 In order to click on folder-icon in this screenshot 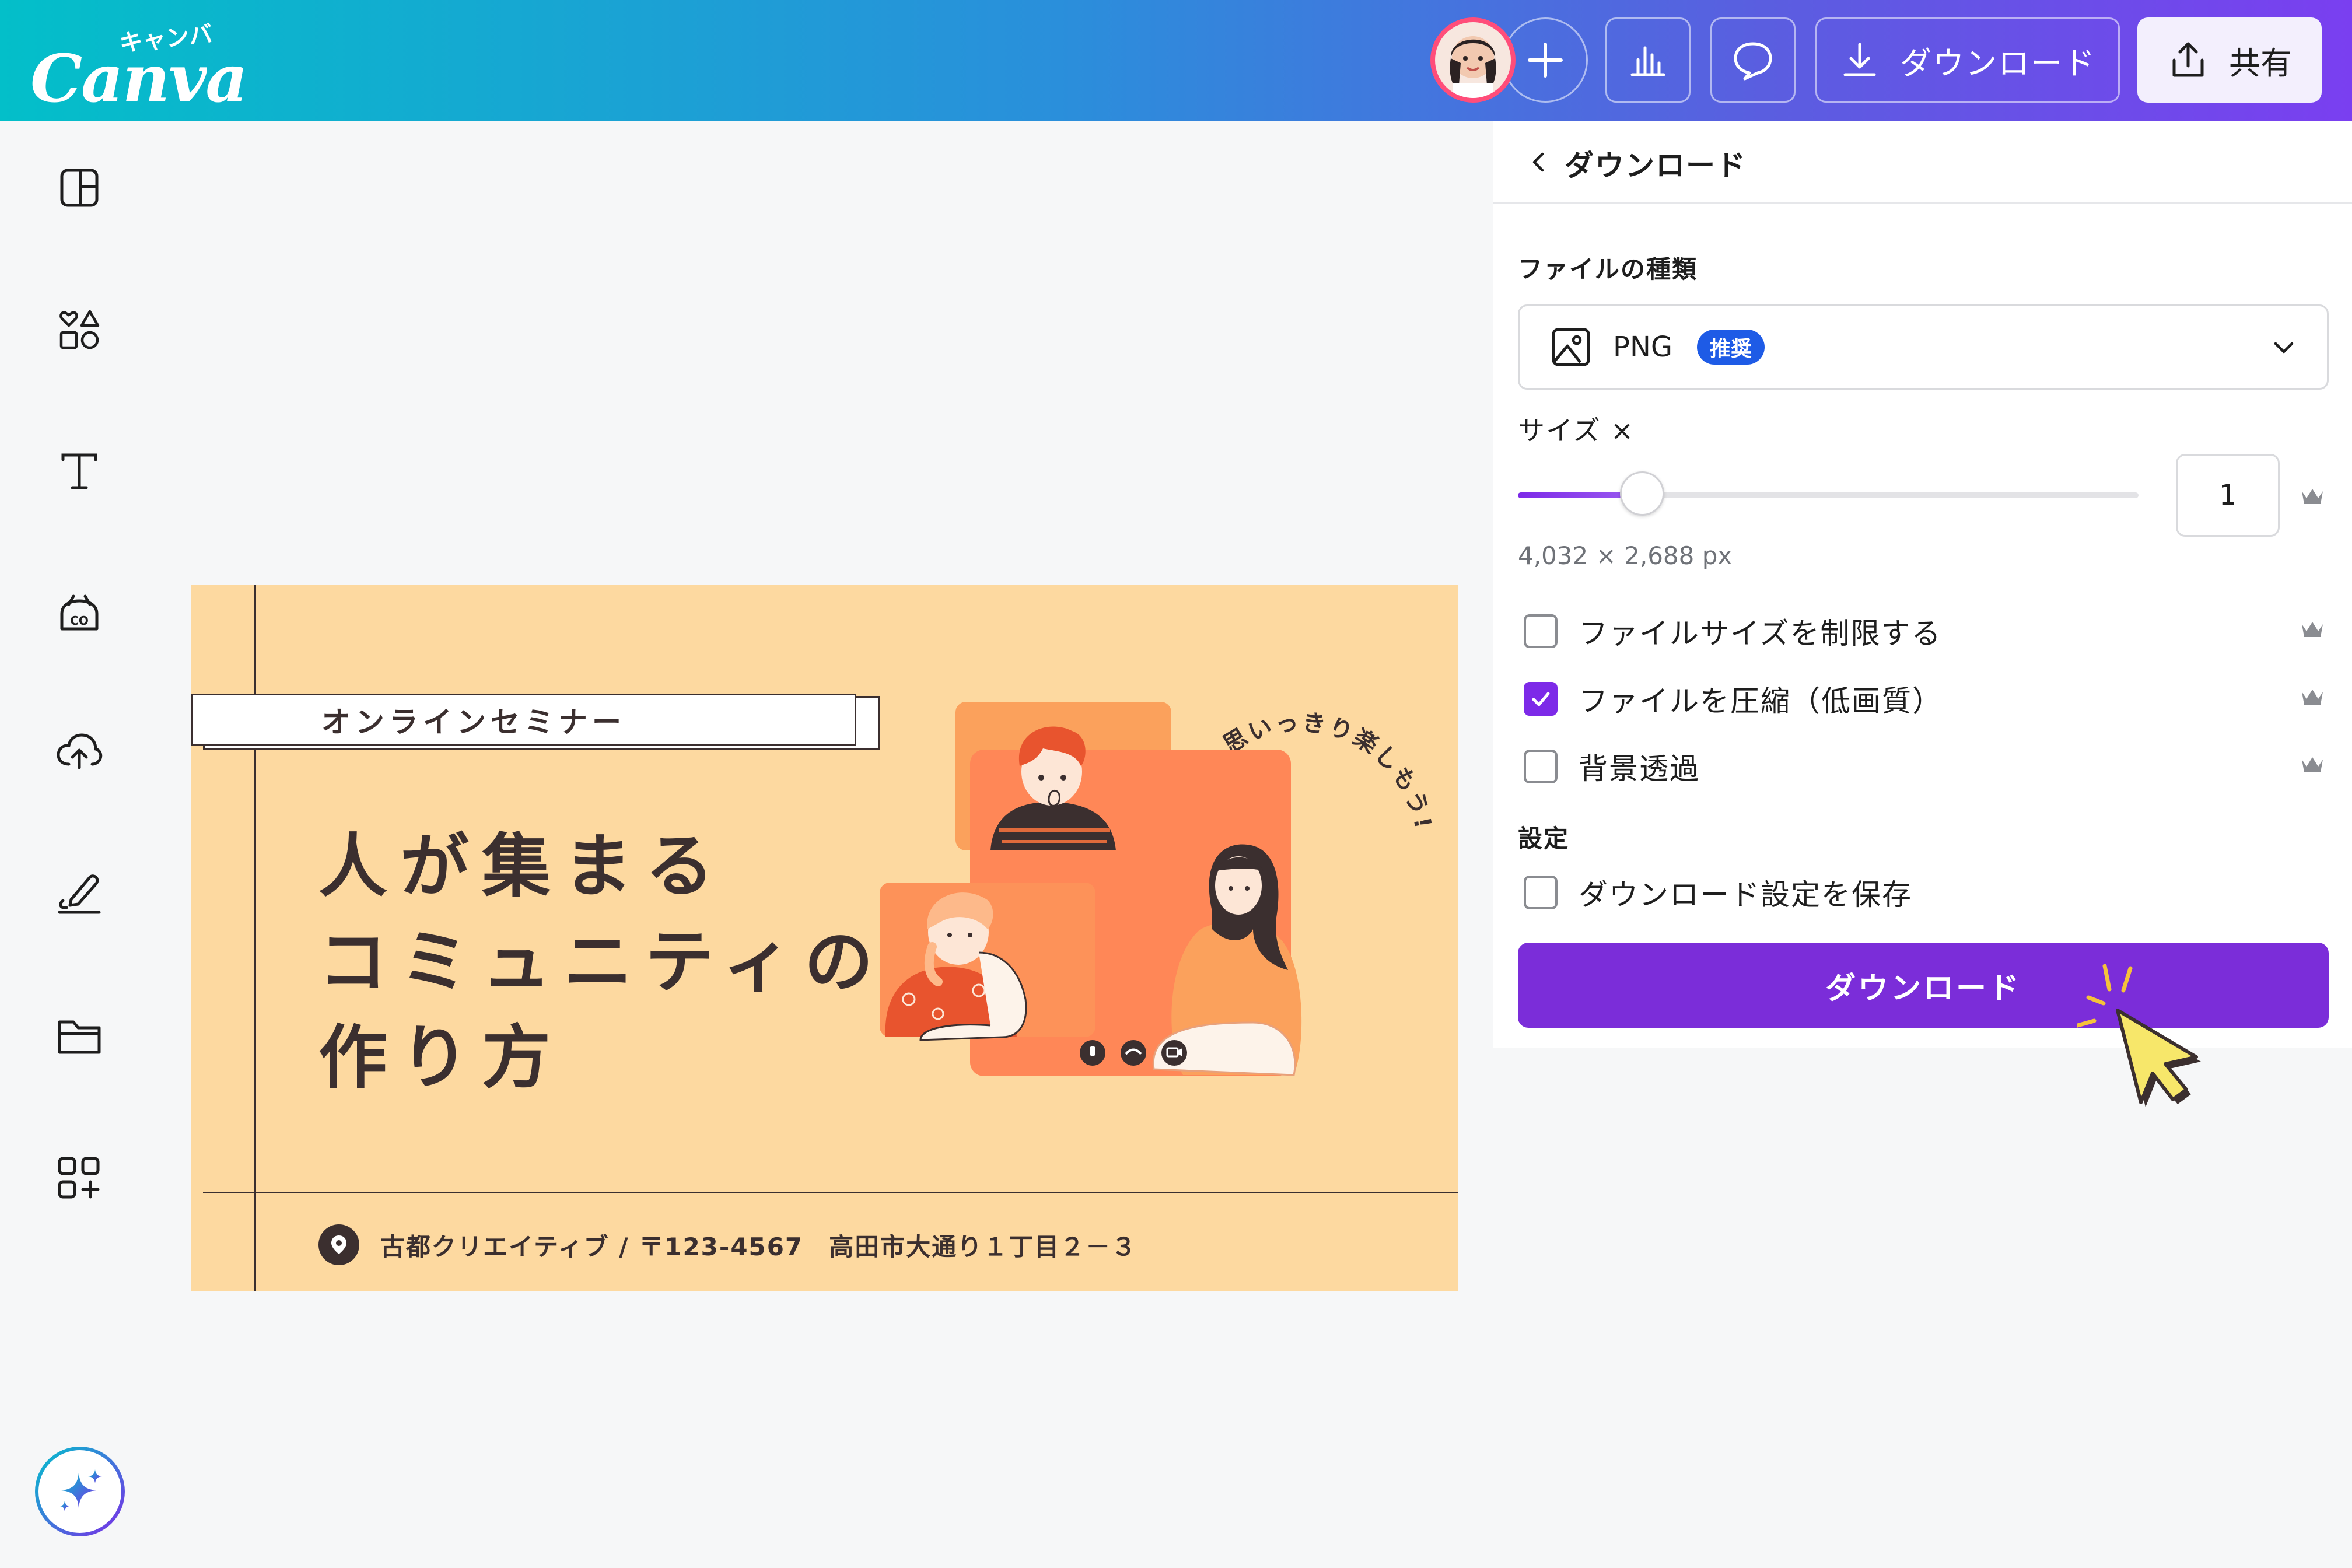, I will do `click(79, 1037)`.